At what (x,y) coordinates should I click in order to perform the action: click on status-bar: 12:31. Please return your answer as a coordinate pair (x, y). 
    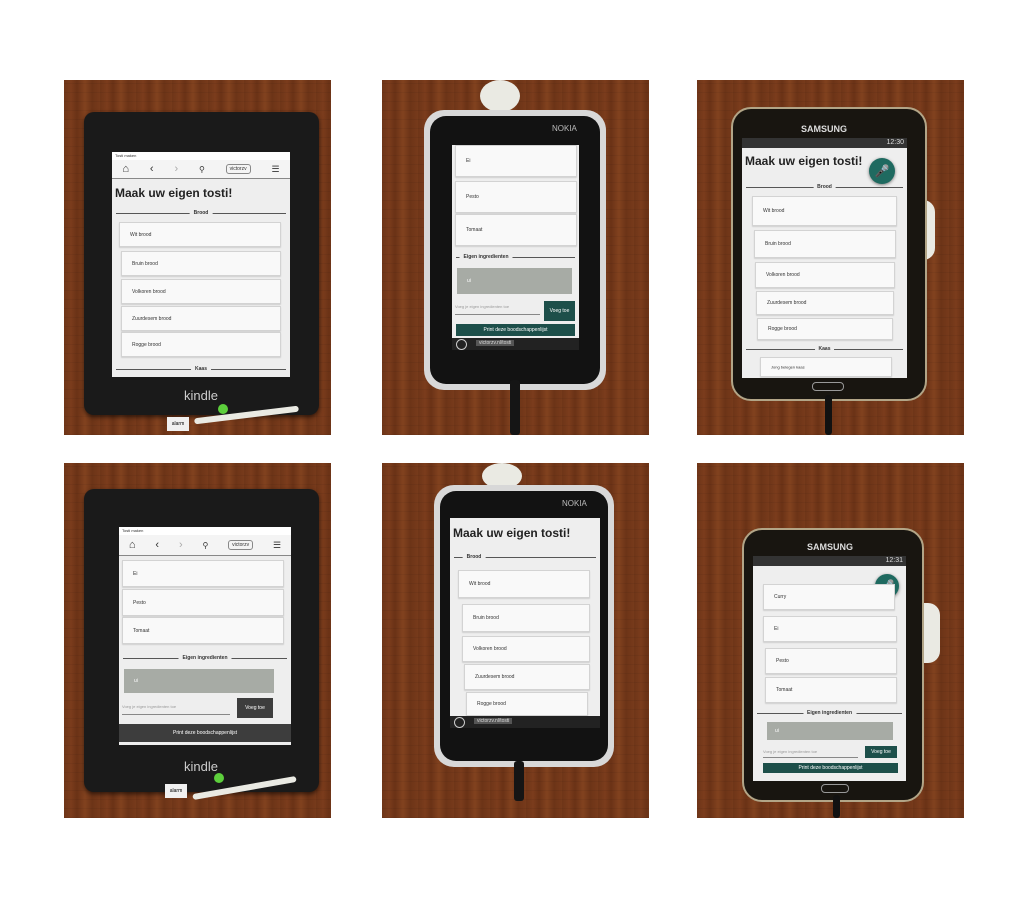
    Looking at the image, I should click on (829, 561).